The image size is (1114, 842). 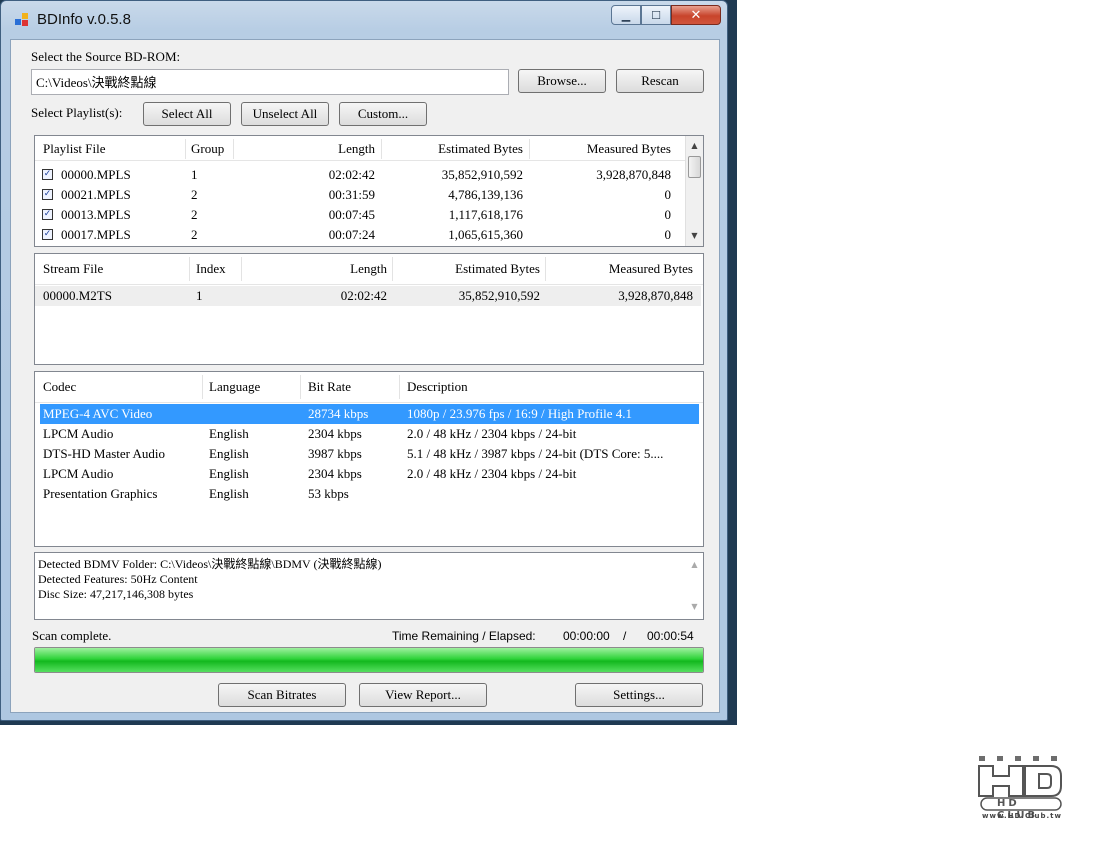 I want to click on codec-bitrate: 2304 kbps, so click(x=335, y=433).